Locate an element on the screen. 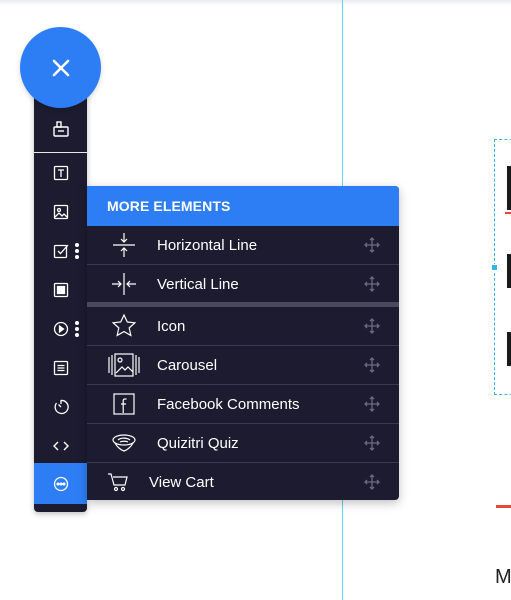 The image size is (511, 600). widget-icon is located at coordinates (60, 129).